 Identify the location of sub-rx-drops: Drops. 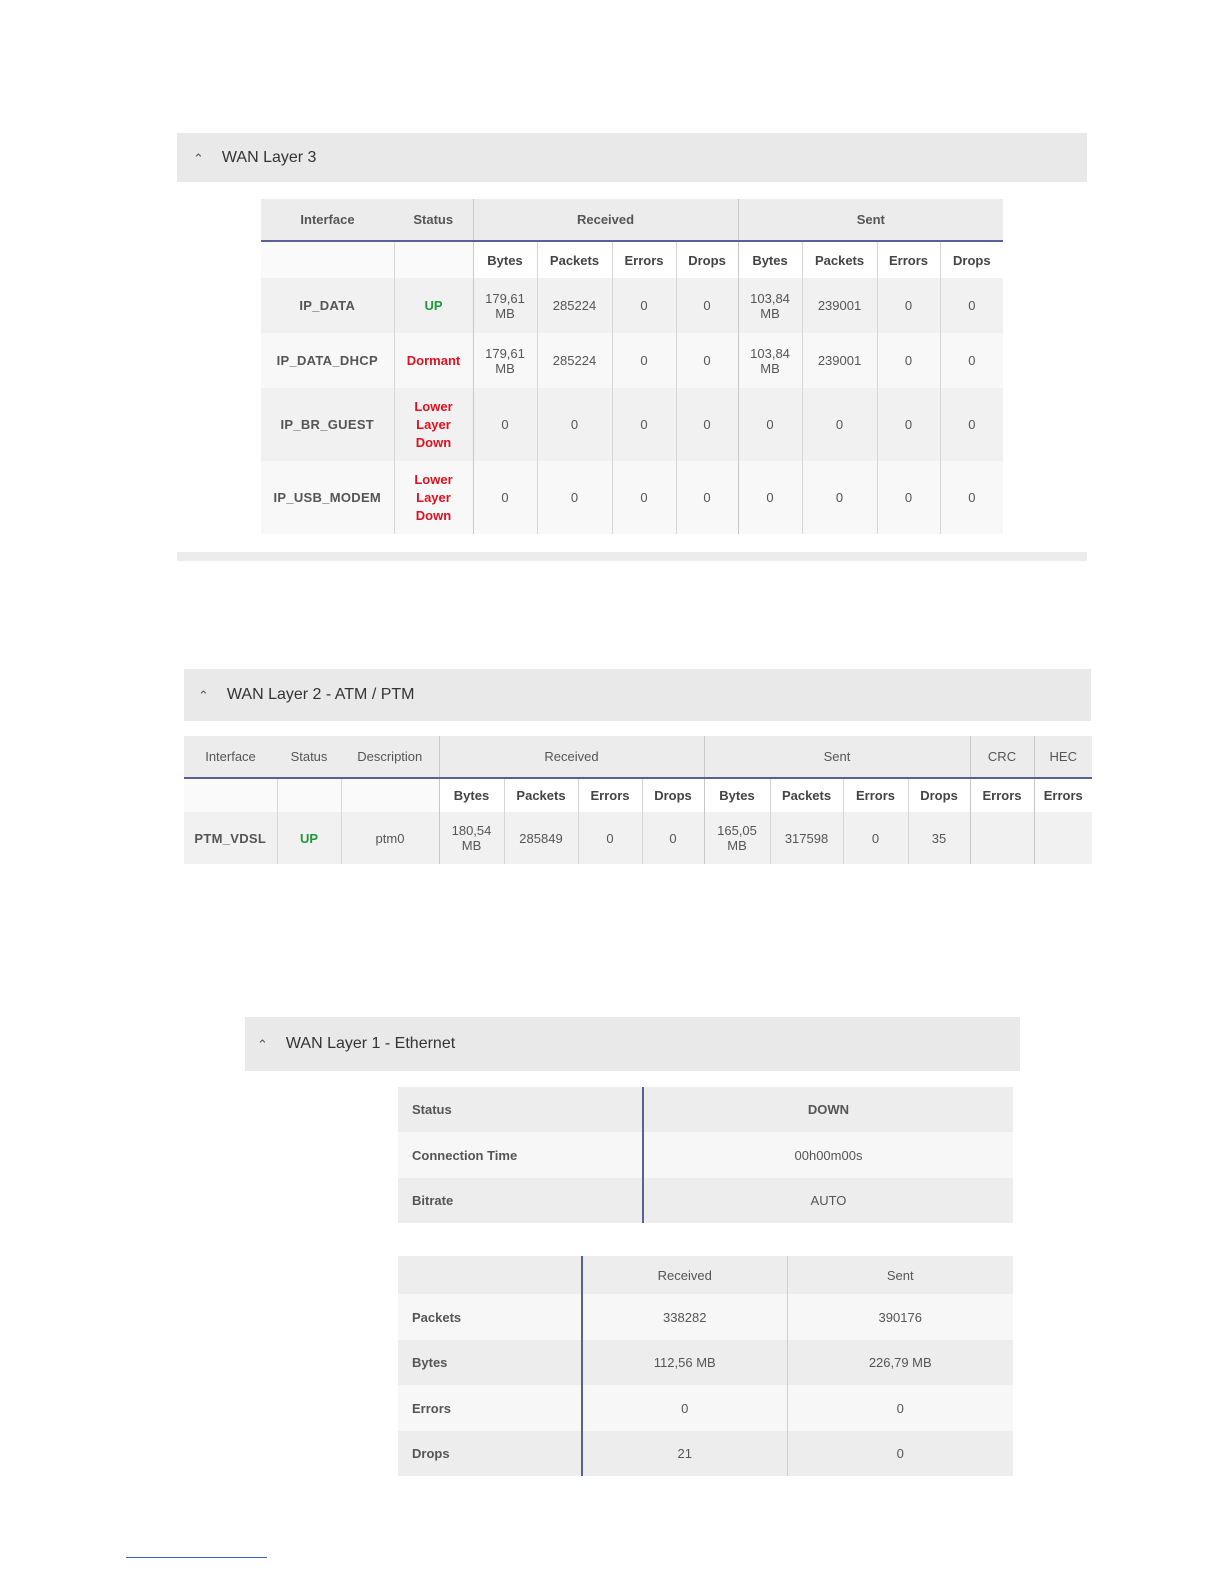
(707, 259).